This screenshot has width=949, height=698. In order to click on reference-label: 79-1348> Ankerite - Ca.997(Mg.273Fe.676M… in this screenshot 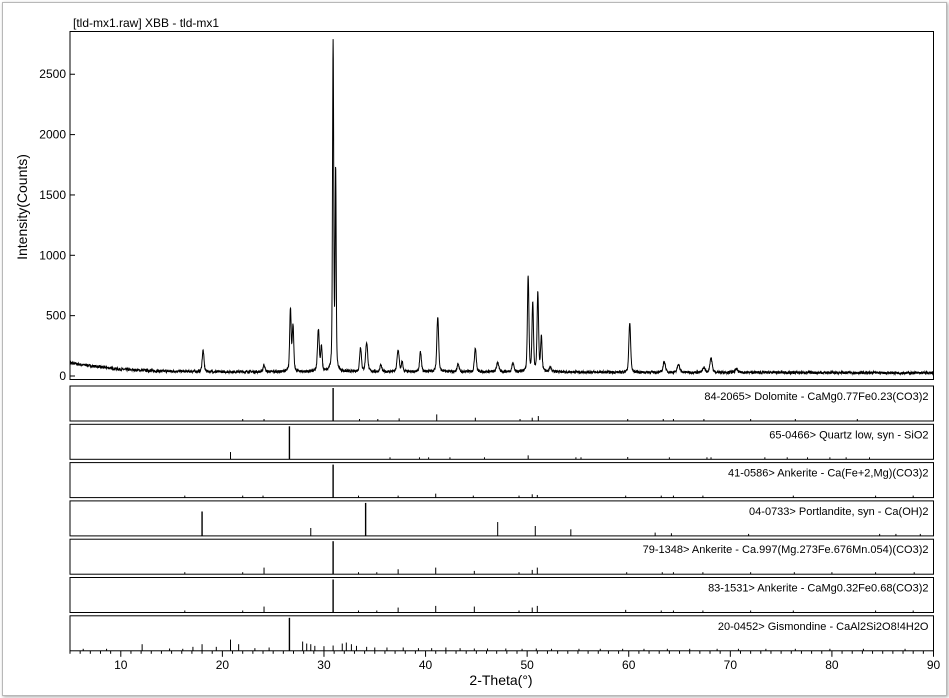, I will do `click(786, 550)`.